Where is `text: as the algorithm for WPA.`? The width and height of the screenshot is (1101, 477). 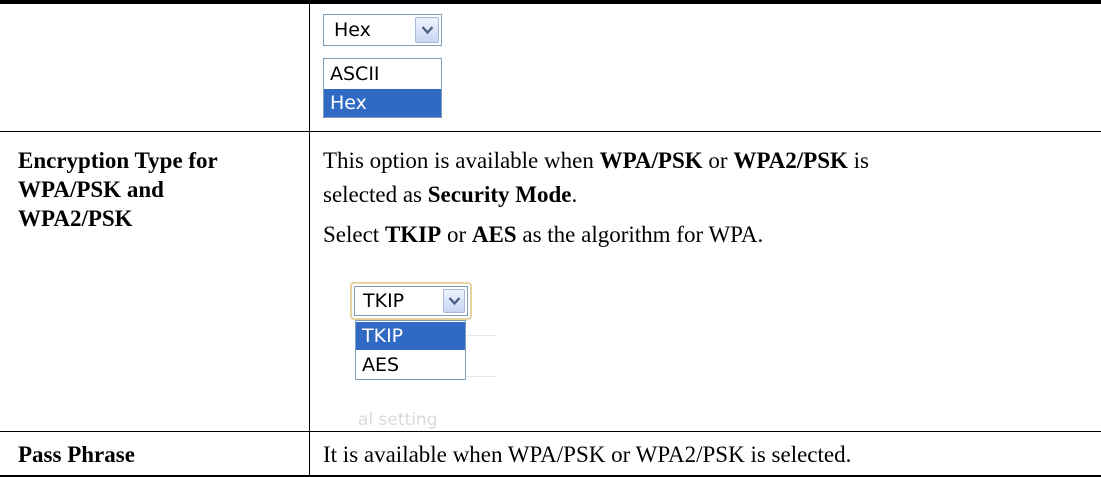 text: as the algorithm for WPA. is located at coordinates (640, 234).